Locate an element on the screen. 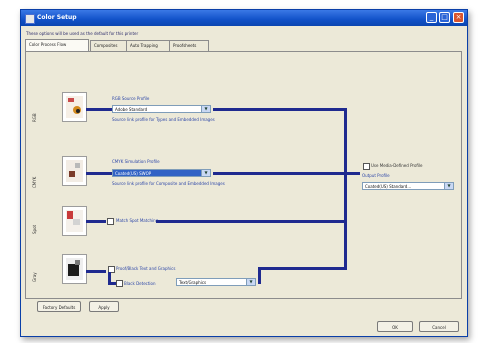  rgb-flow-line is located at coordinates (99, 109).